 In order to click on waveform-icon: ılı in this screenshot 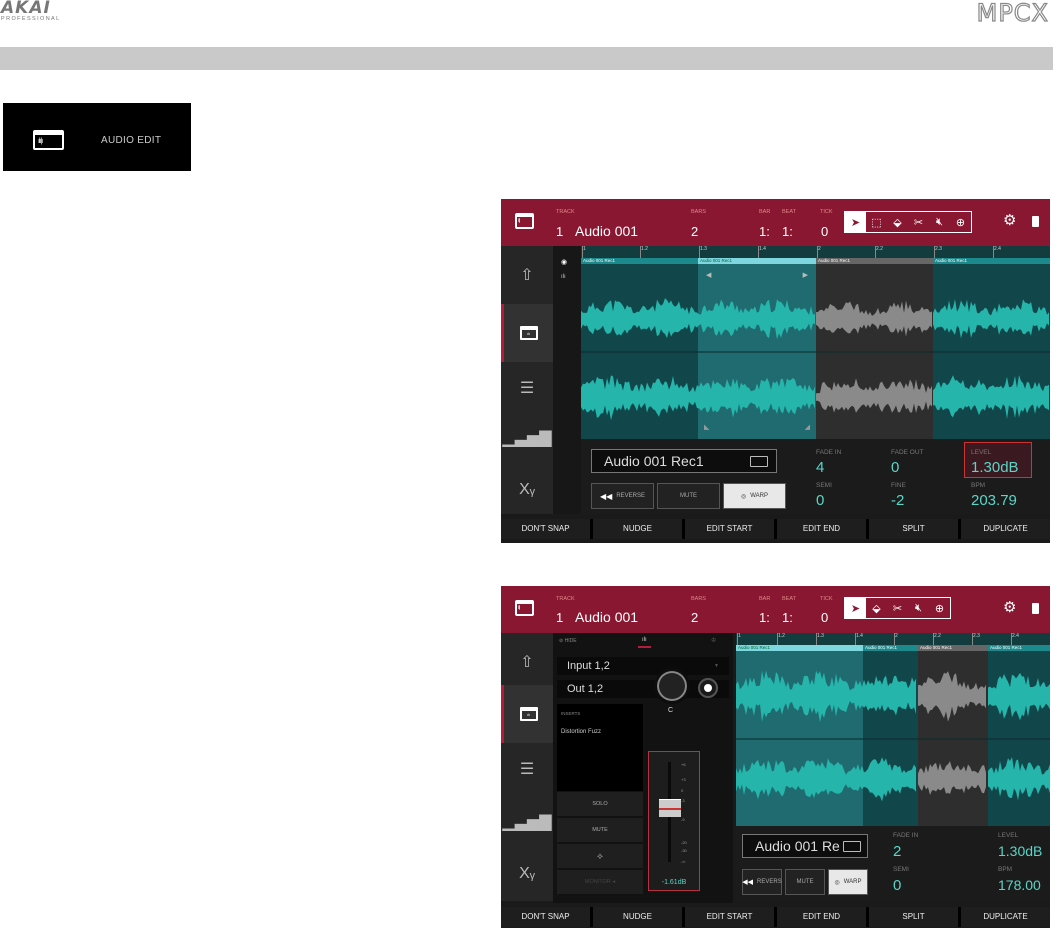, I will do `click(563, 277)`.